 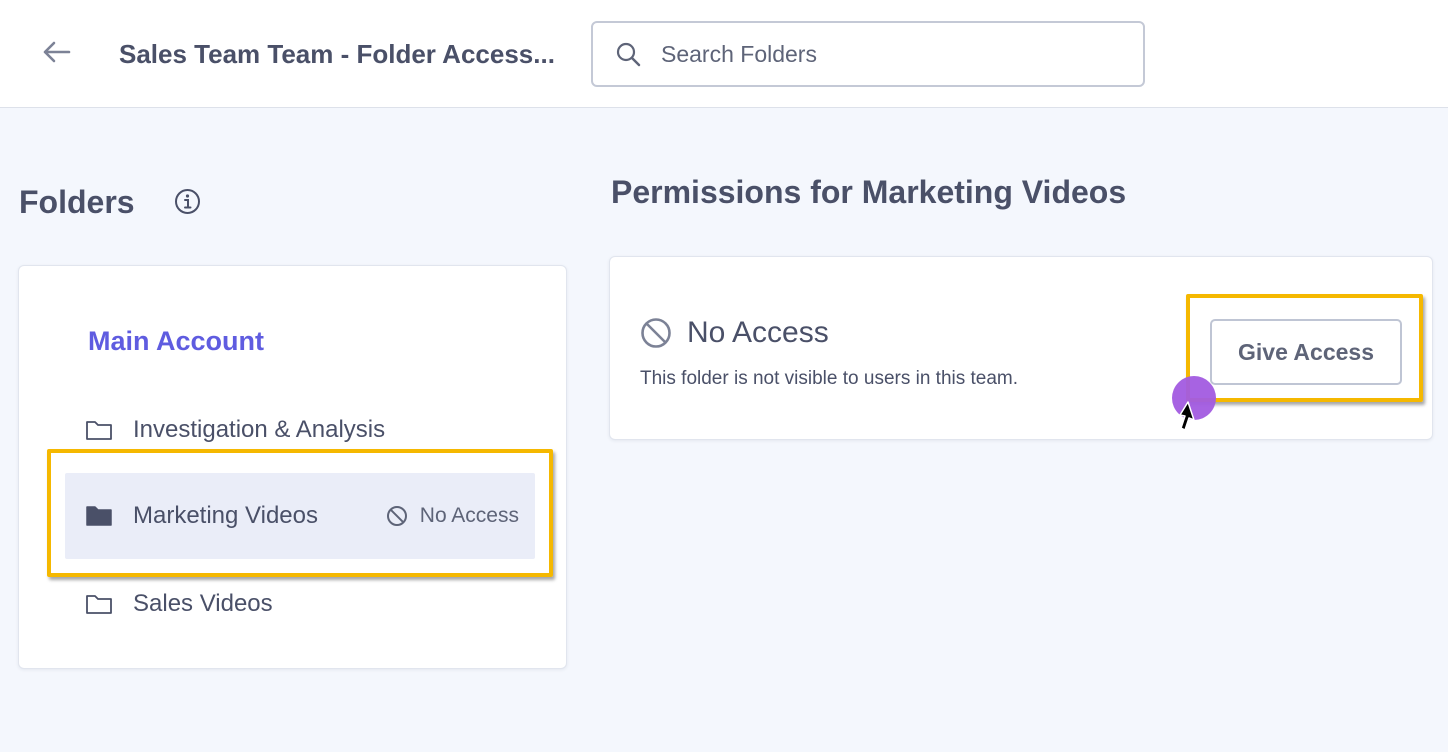 I want to click on folder-item-investigation: Investigation & Analysis, so click(x=300, y=430).